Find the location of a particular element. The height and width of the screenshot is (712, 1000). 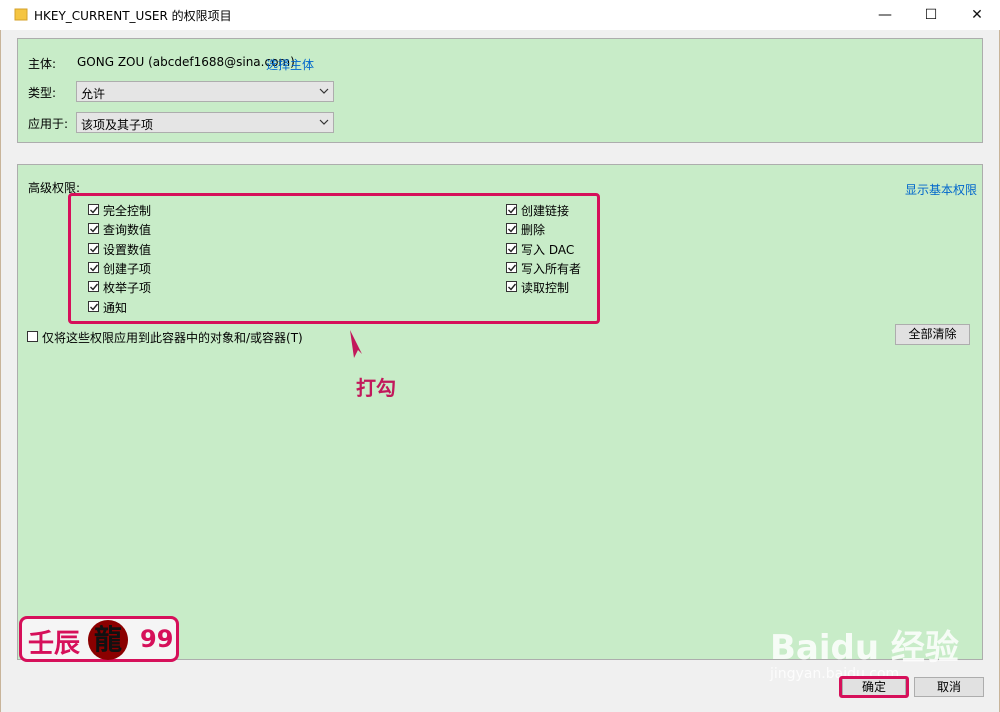

window-title: HKEY_CURRENT_USER 的权限项目 is located at coordinates (133, 16).